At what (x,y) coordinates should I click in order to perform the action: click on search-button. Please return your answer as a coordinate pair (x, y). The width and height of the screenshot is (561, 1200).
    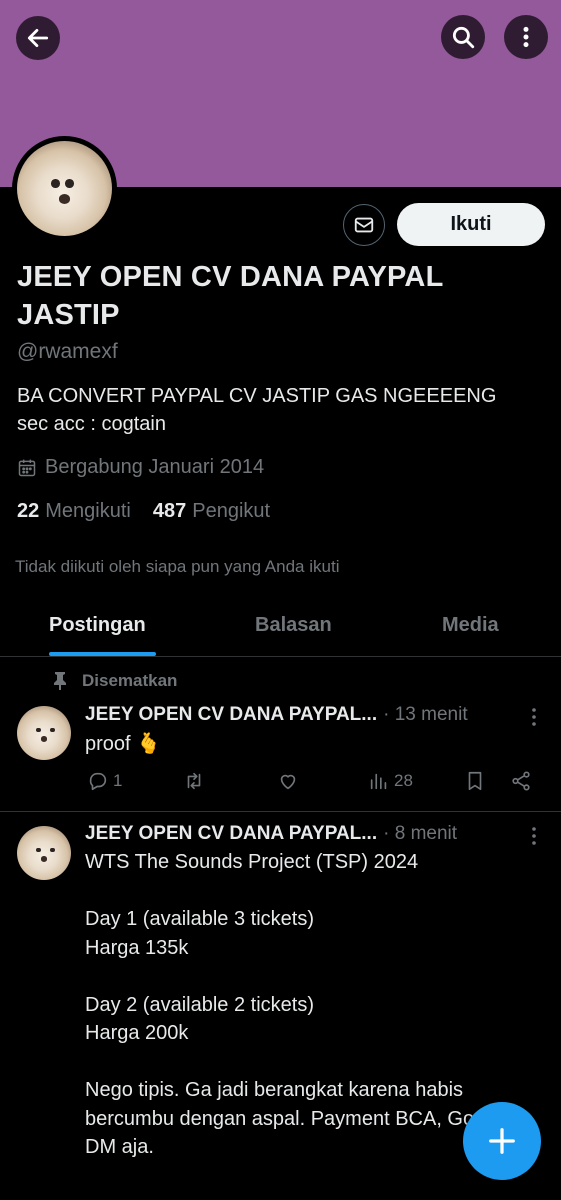
    Looking at the image, I should click on (463, 37).